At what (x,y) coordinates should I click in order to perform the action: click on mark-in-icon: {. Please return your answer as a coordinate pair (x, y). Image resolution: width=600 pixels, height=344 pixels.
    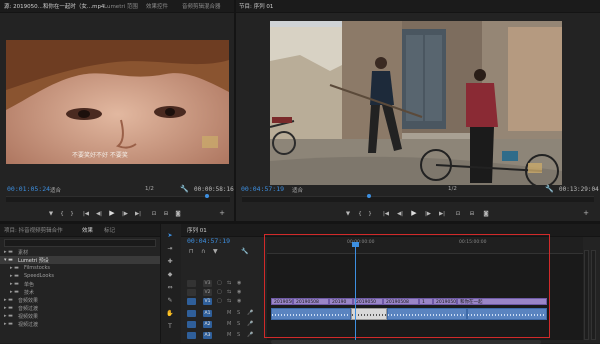
    Looking at the image, I should click on (62, 214).